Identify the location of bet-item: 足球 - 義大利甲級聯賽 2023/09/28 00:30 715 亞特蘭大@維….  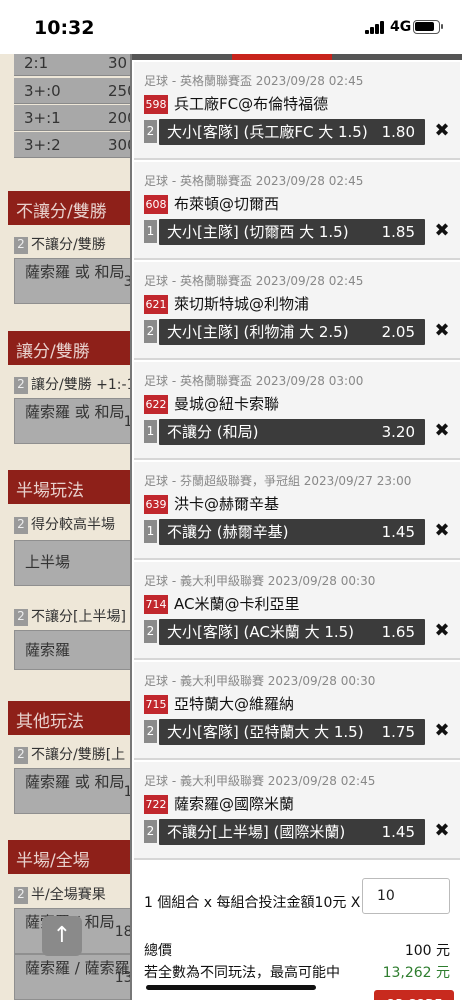
(297, 711).